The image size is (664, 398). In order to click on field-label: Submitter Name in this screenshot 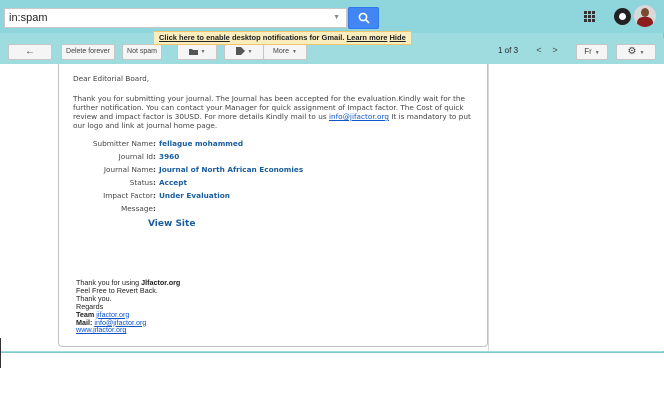, I will do `click(122, 143)`.